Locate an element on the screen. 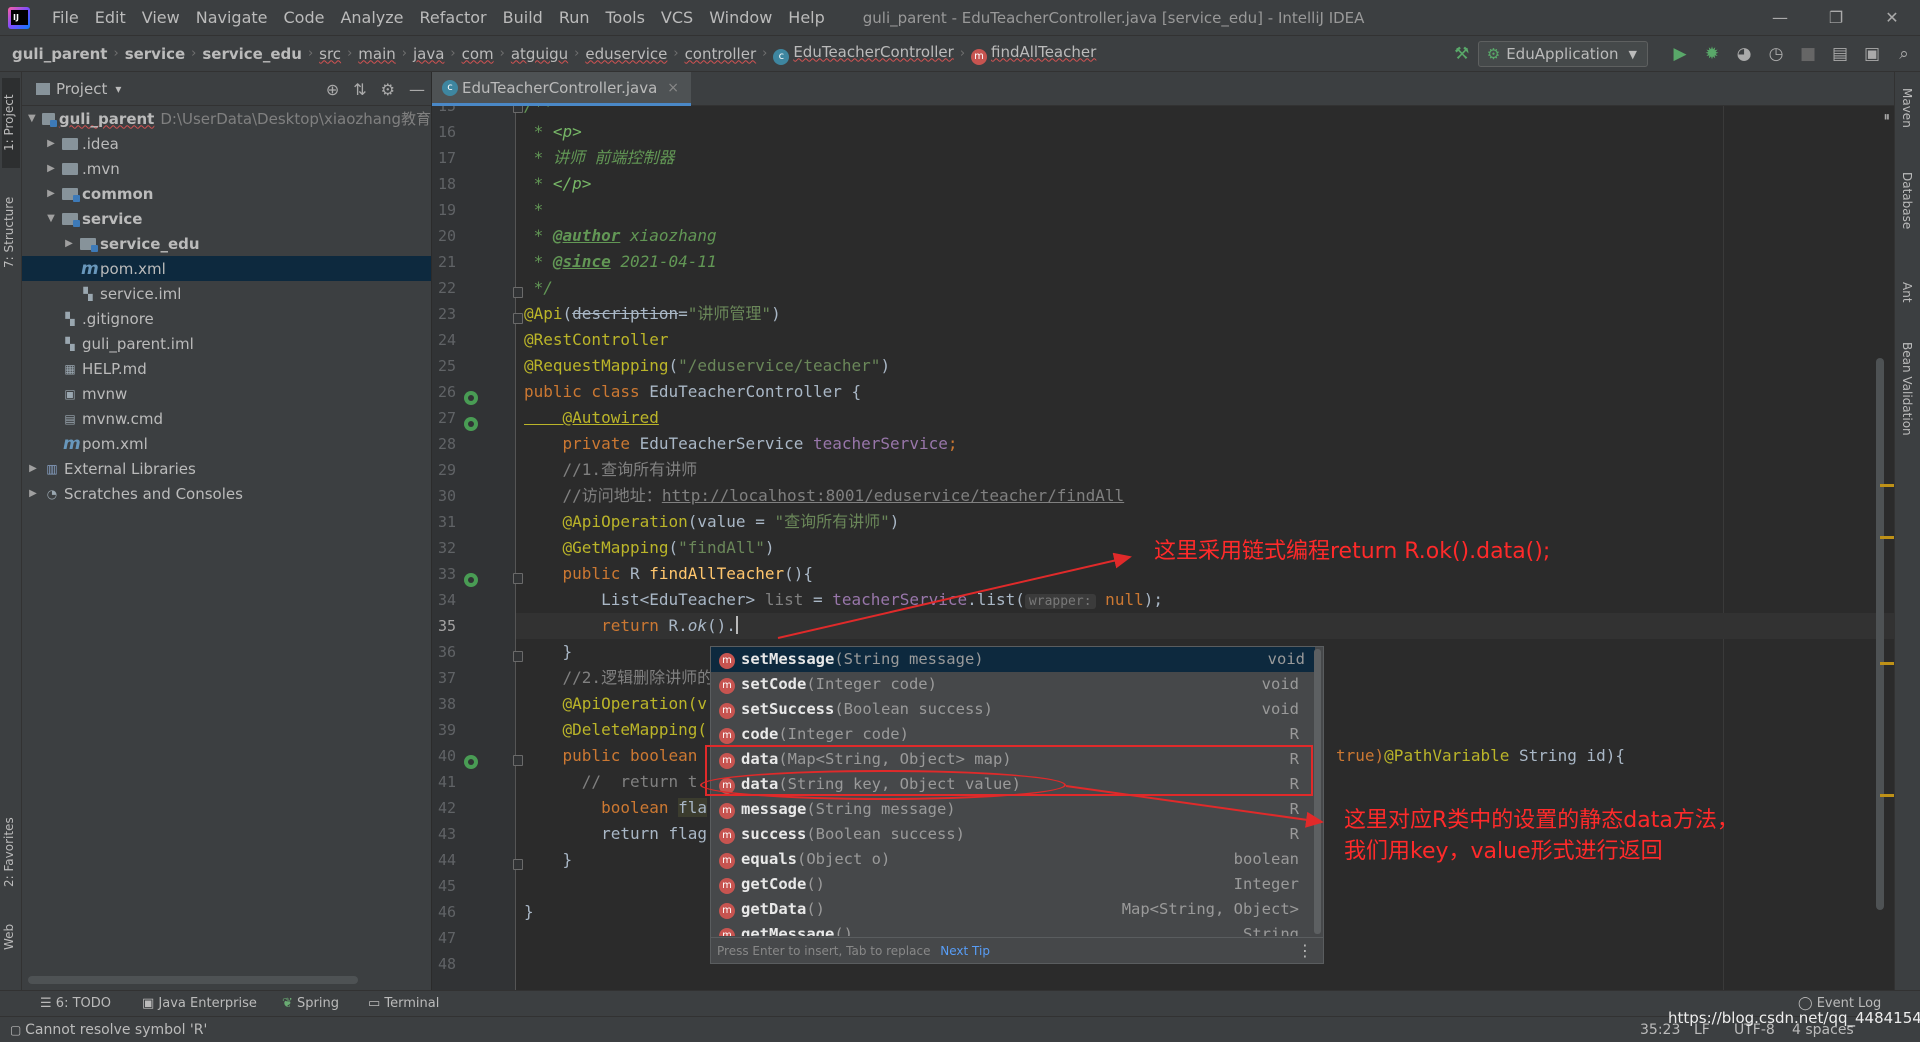 Image resolution: width=1920 pixels, height=1042 pixels. breadcrumb-item: controller is located at coordinates (721, 54).